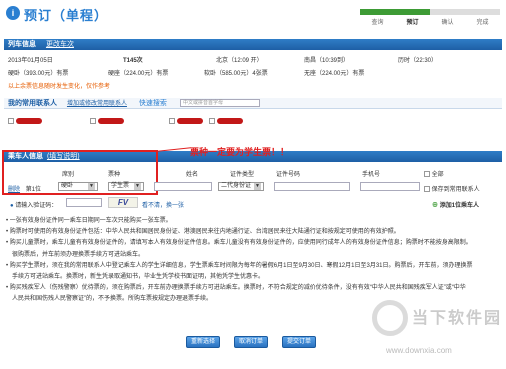 Image resolution: width=506 pixels, height=369 pixels. Describe the element at coordinates (133, 61) in the screenshot. I see `train-number: T145次` at that location.